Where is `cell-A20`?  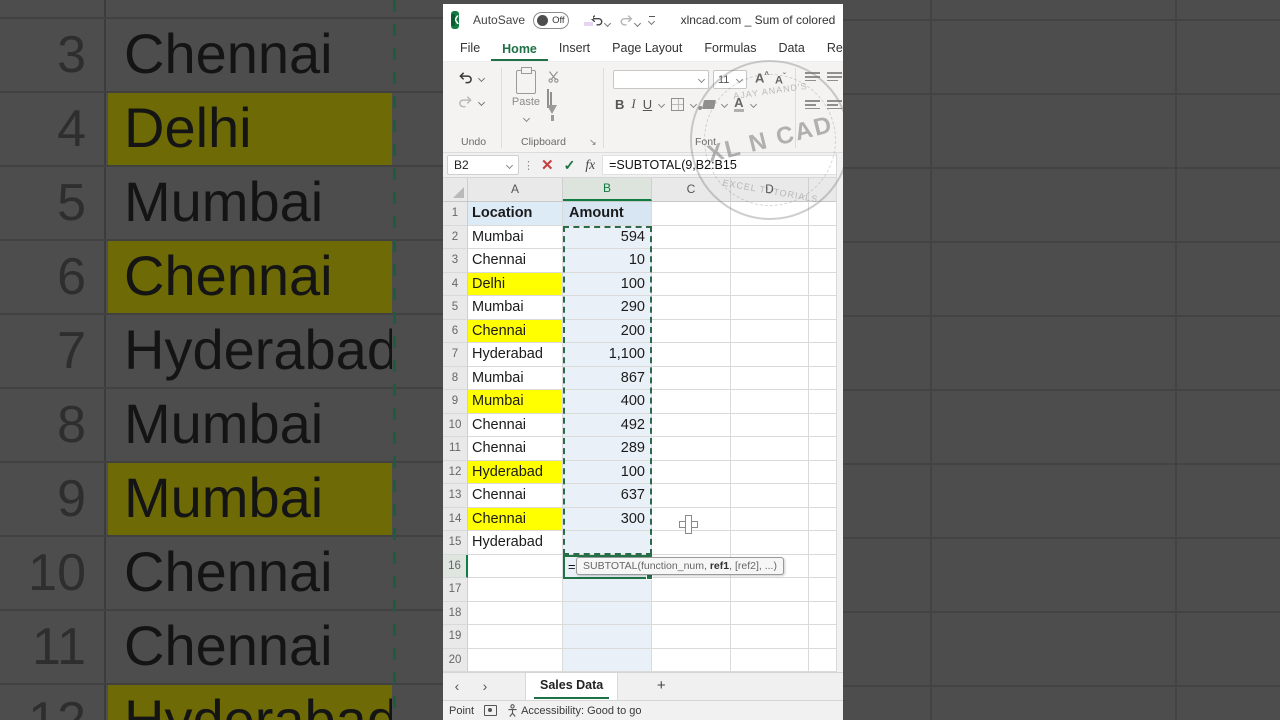
cell-A20 is located at coordinates (515, 660).